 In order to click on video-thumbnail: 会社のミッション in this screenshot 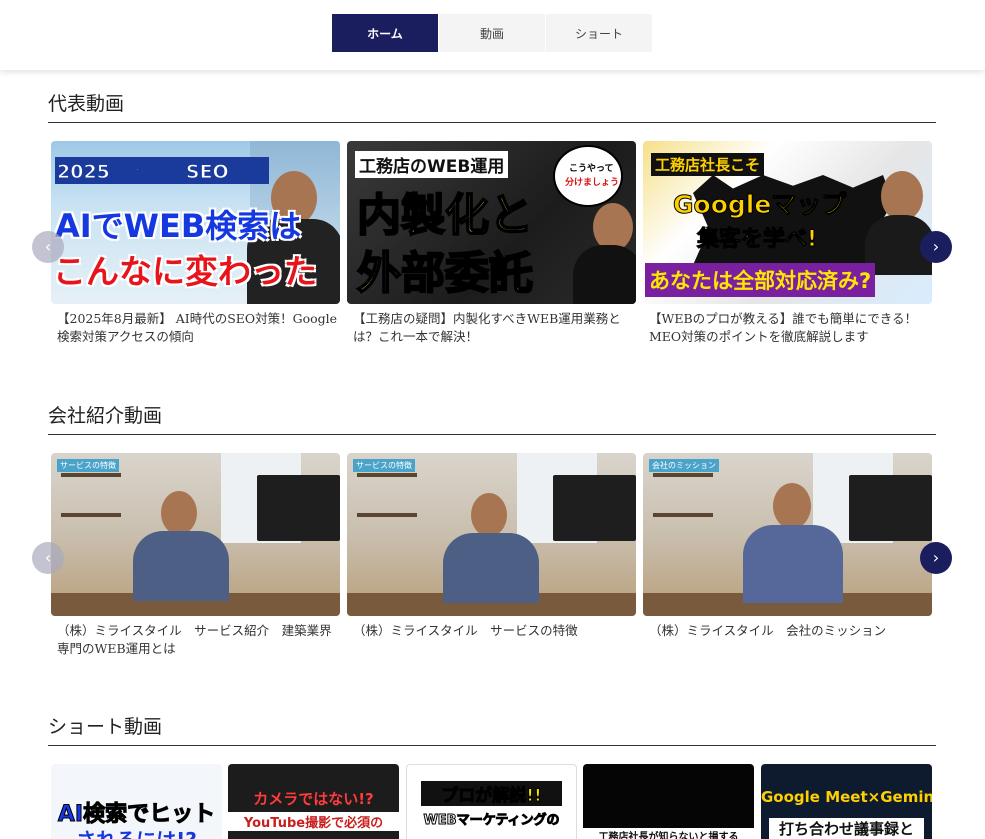, I will do `click(787, 534)`.